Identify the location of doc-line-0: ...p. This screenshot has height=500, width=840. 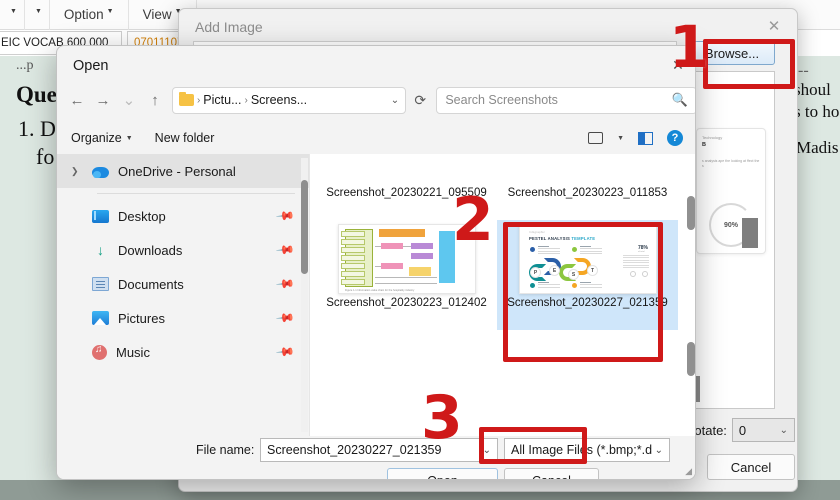
(25, 65).